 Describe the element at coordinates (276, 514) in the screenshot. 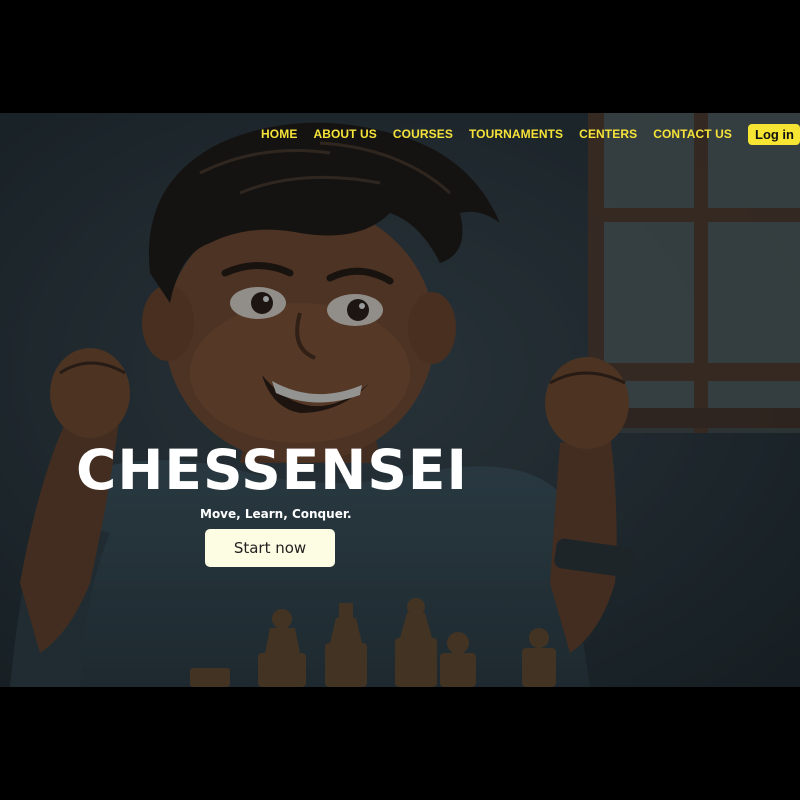

I see `hero-tagline: Move, Learn, Conquer.` at that location.